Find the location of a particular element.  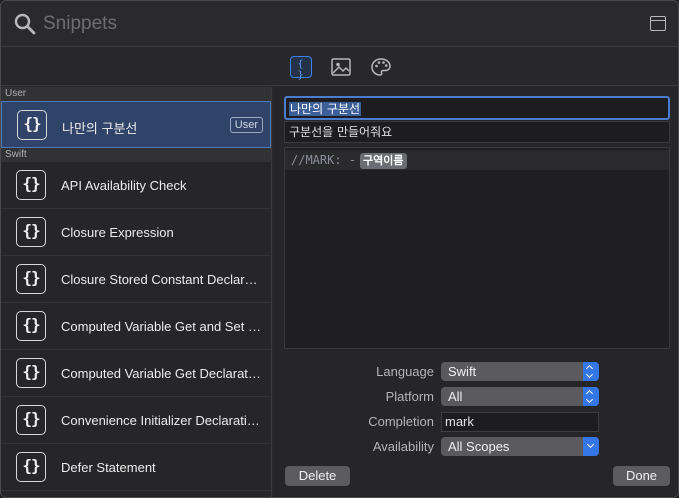

list-item-user-snippet: {} 나만의 구분선 User is located at coordinates (136, 124).